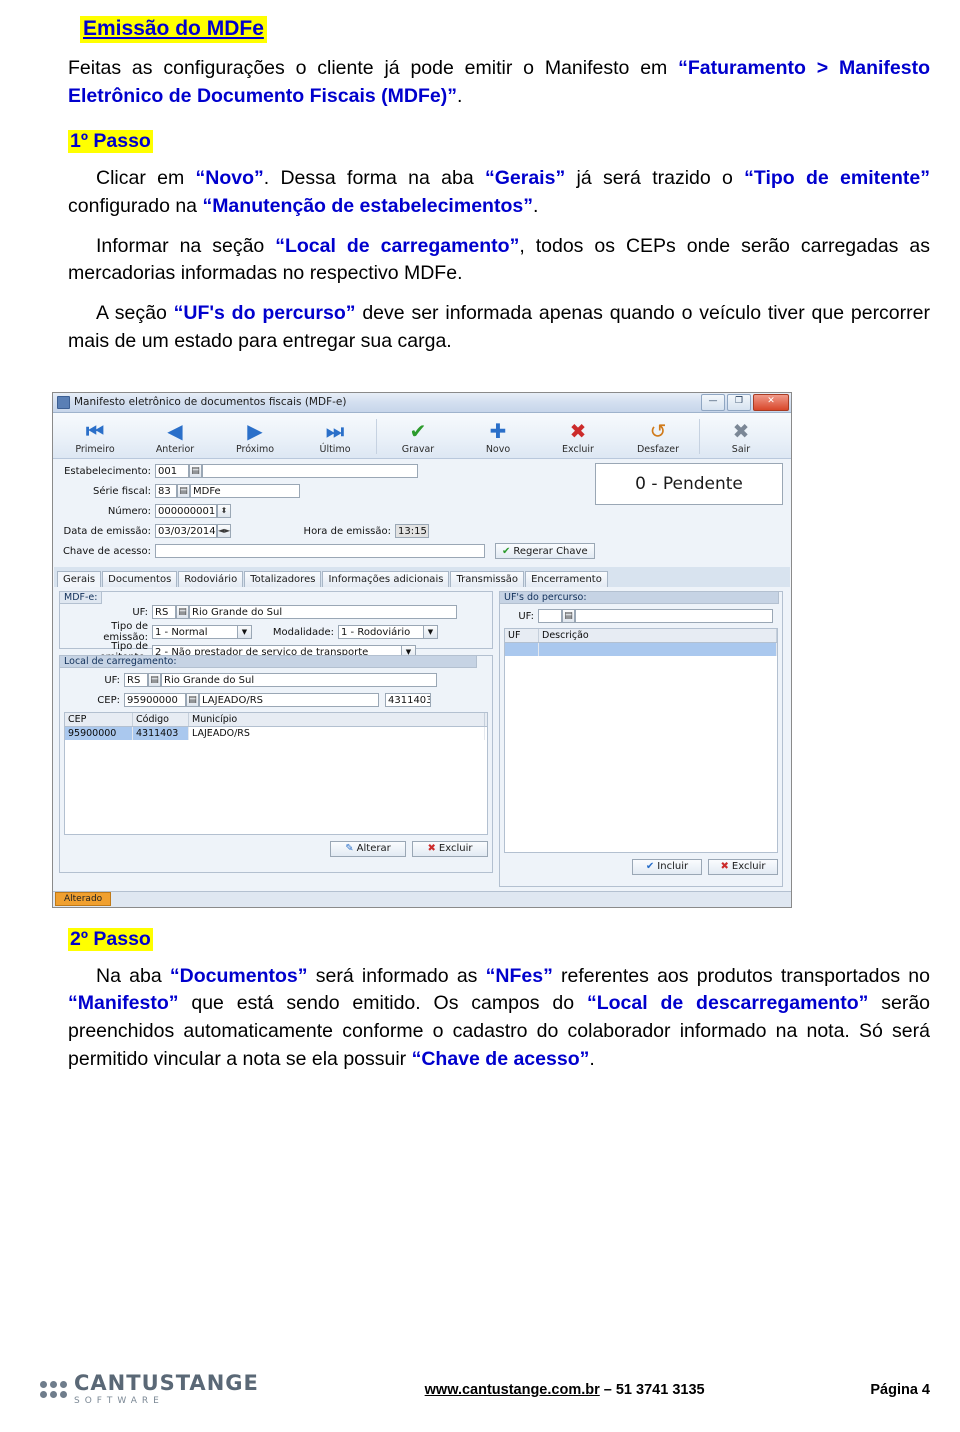 This screenshot has height=1432, width=960. I want to click on toolbar-button-desfazer: ↺ Desfazer, so click(658, 436).